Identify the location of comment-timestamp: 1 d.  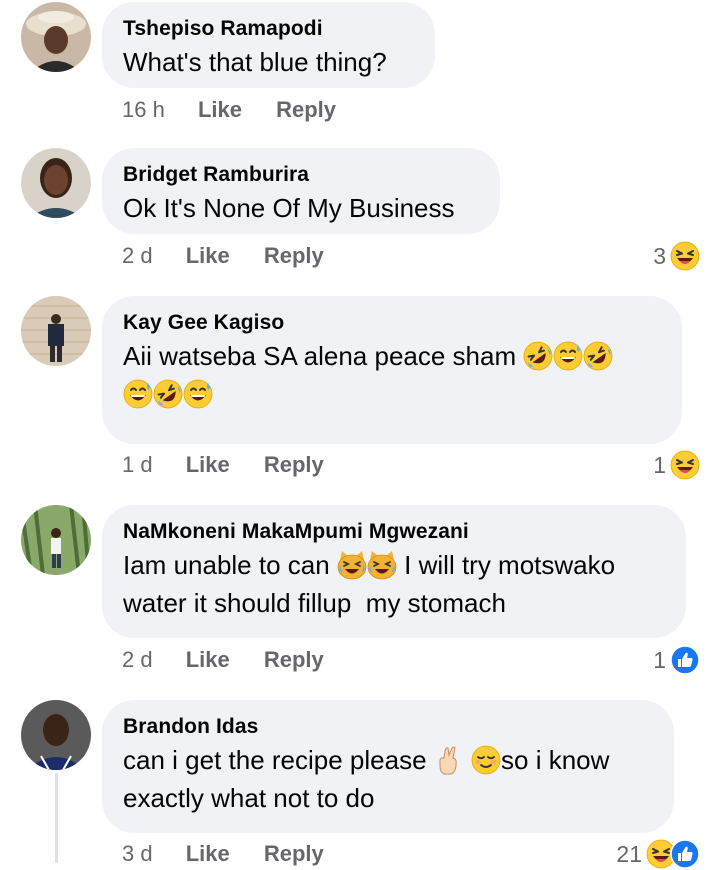
(137, 465).